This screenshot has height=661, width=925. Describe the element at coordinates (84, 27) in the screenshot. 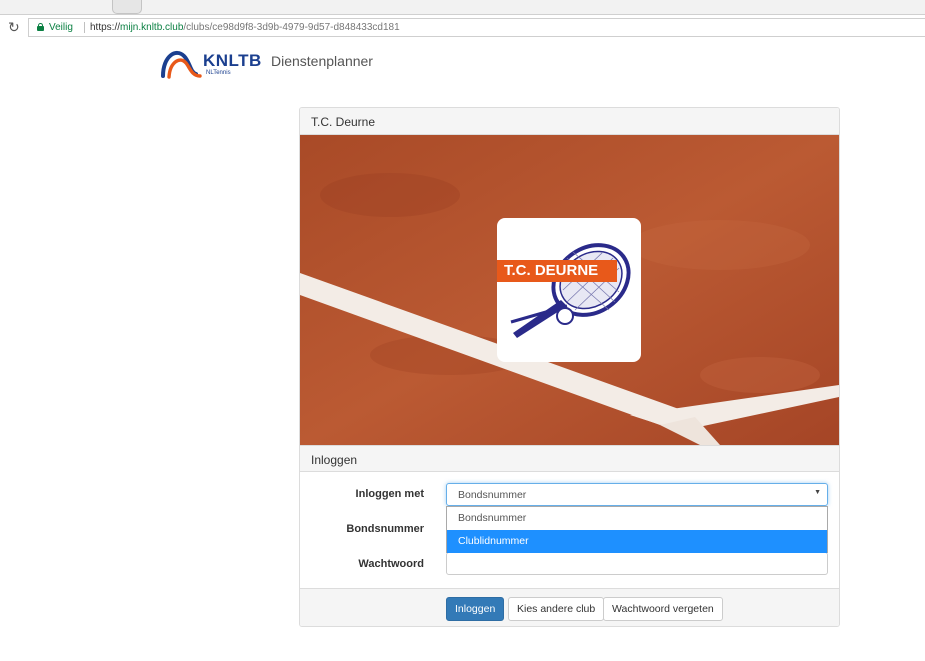

I see `address-separator` at that location.